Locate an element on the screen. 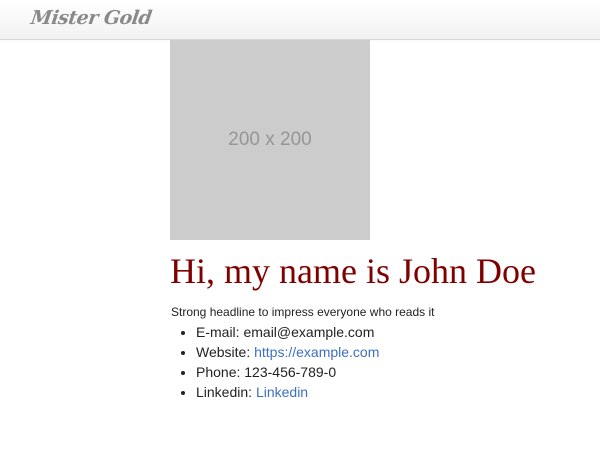 Image resolution: width=600 pixels, height=450 pixels. navbar: Mister Gold is located at coordinates (300, 20).